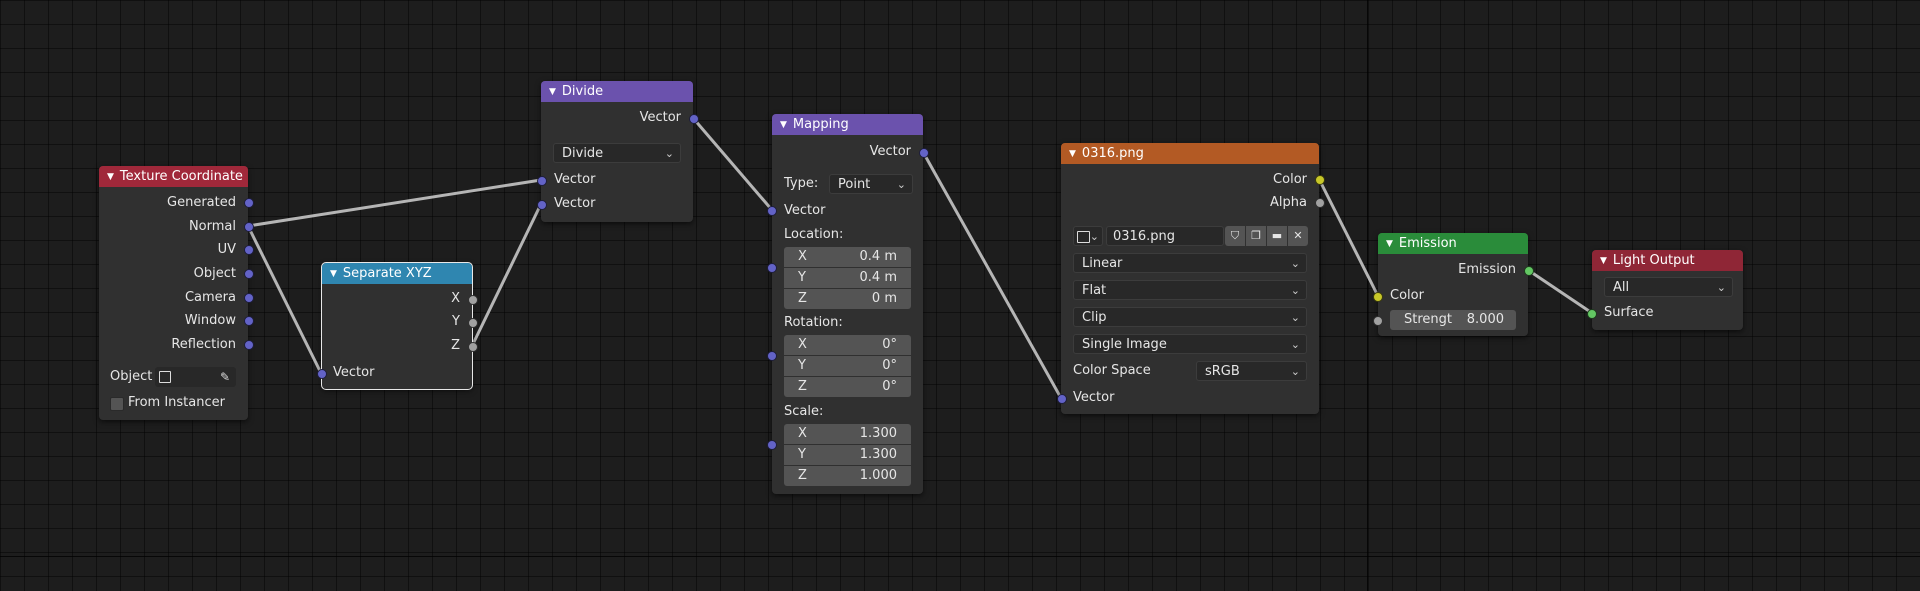  What do you see at coordinates (249, 250) in the screenshot?
I see `socket-uv` at bounding box center [249, 250].